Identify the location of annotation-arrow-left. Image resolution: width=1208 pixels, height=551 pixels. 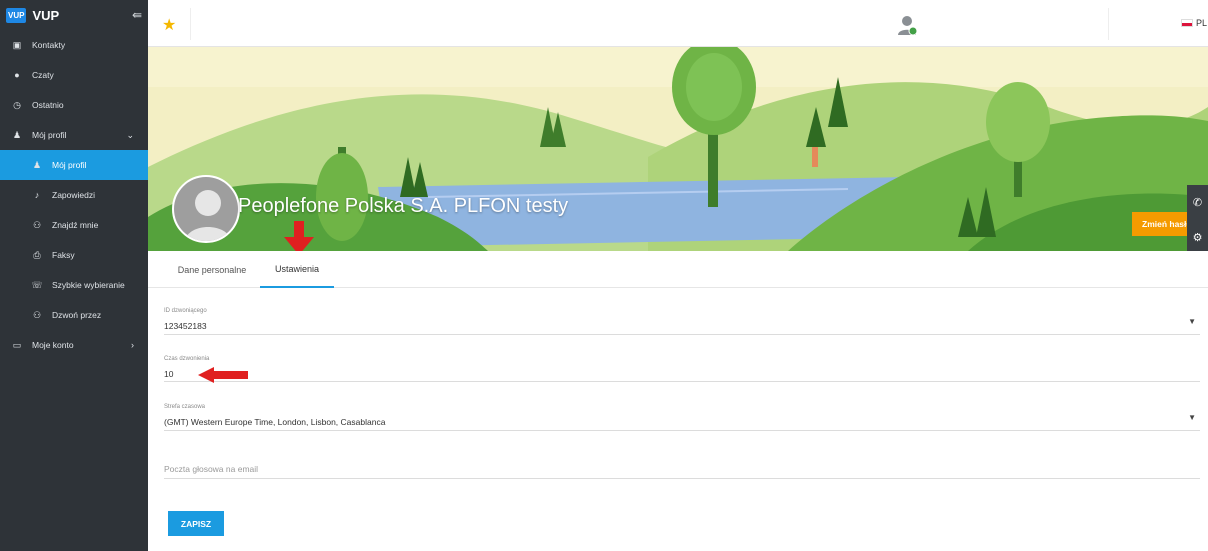
(223, 375).